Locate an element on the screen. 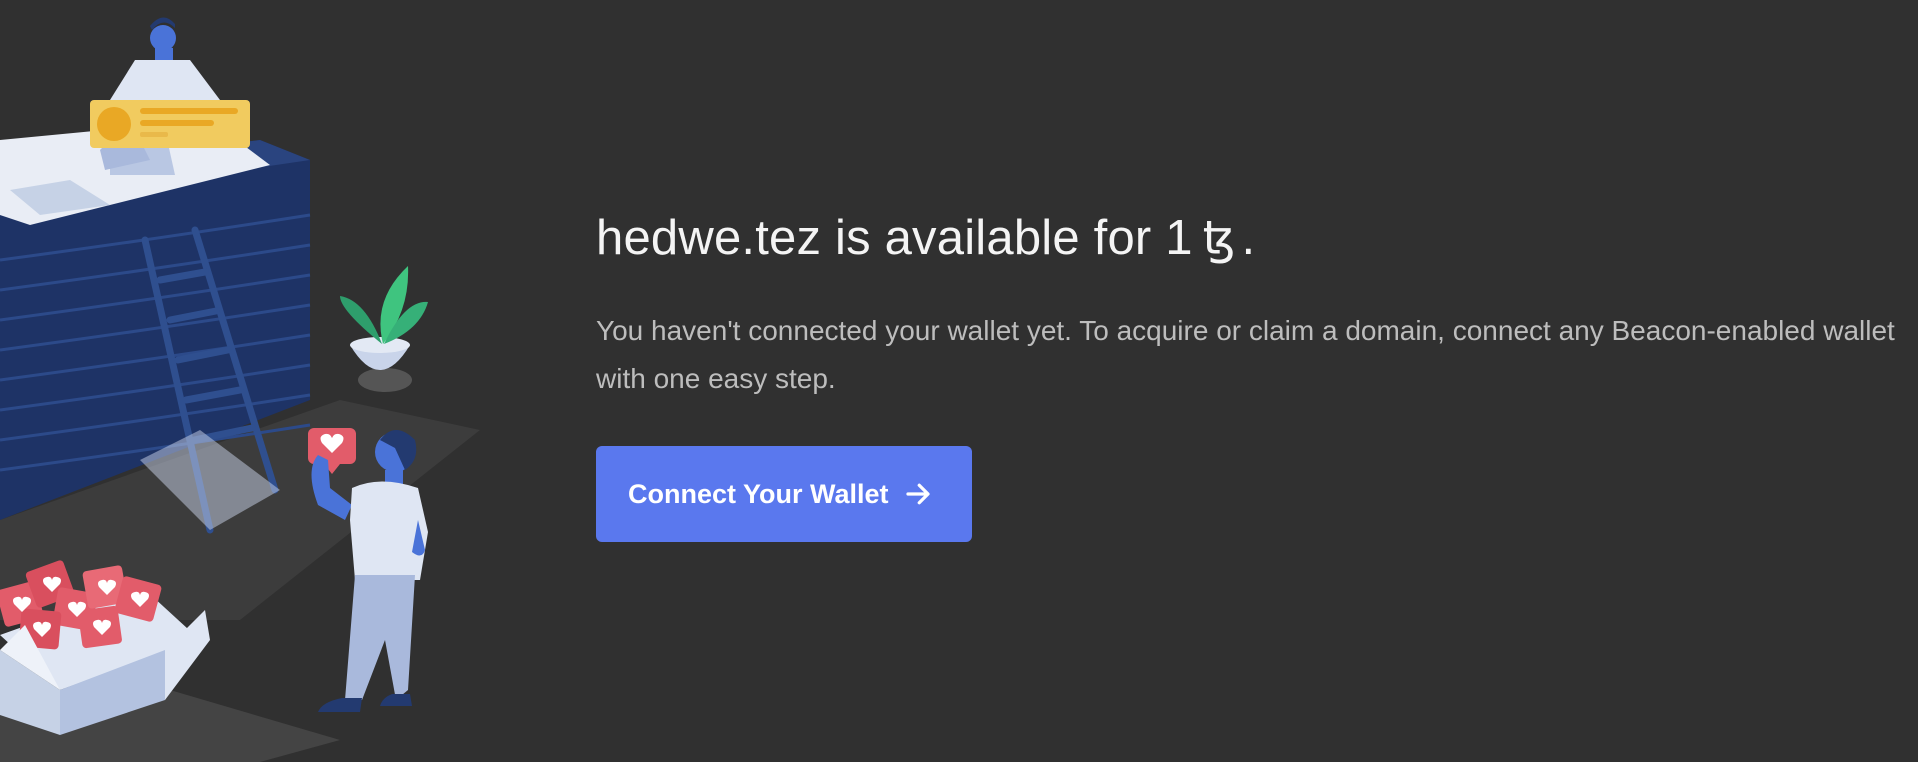  price-value: 1 is located at coordinates (1179, 238).